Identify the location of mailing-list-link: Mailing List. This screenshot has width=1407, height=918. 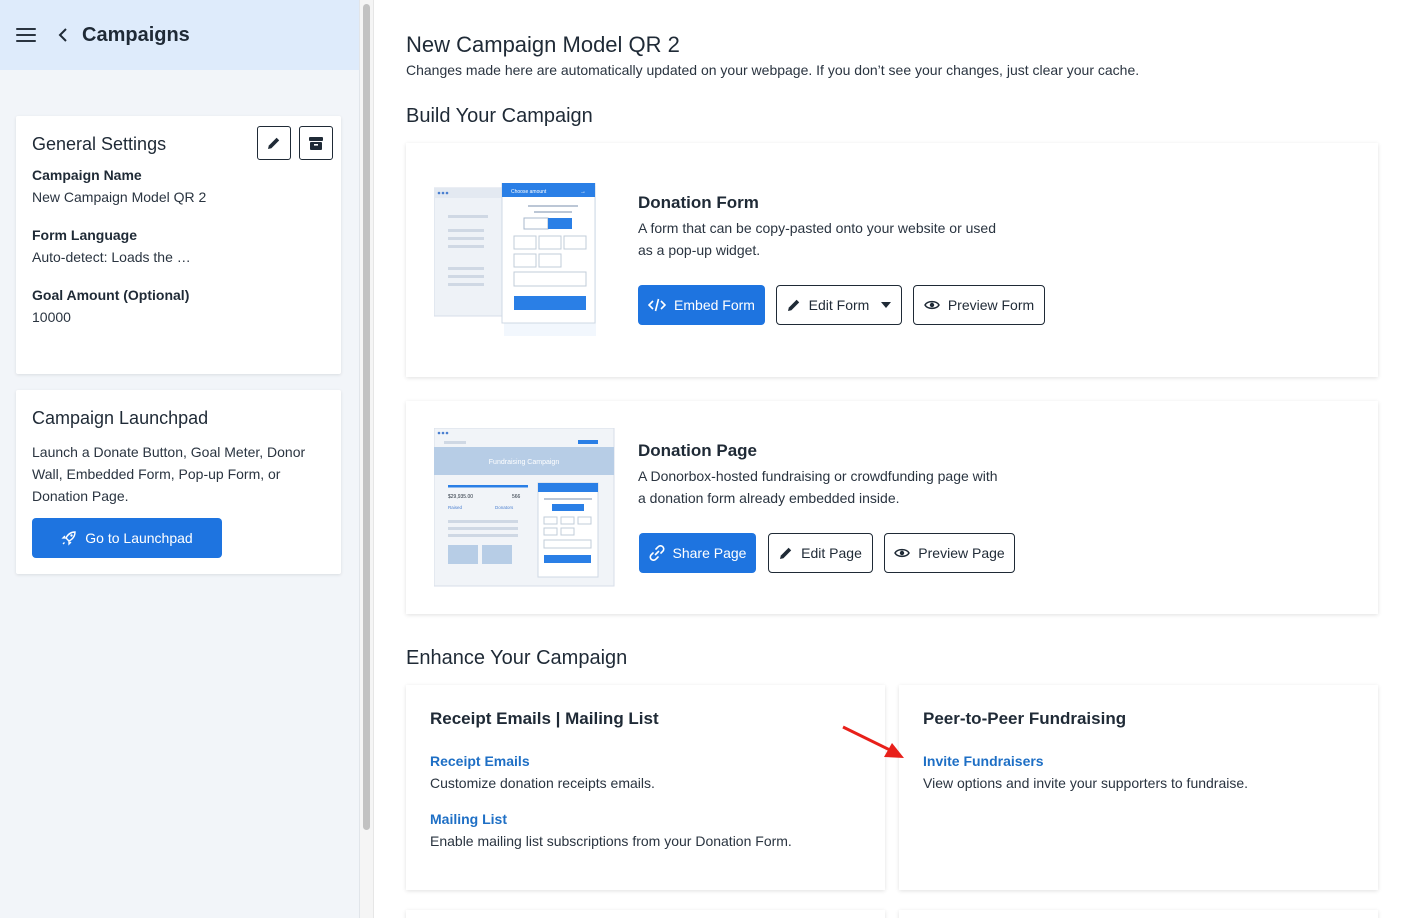
(645, 819).